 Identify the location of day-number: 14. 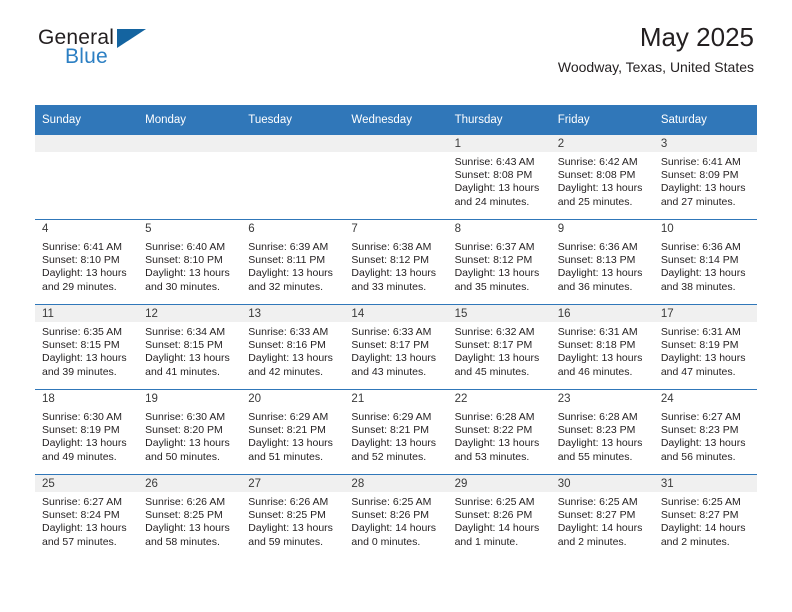
(396, 313).